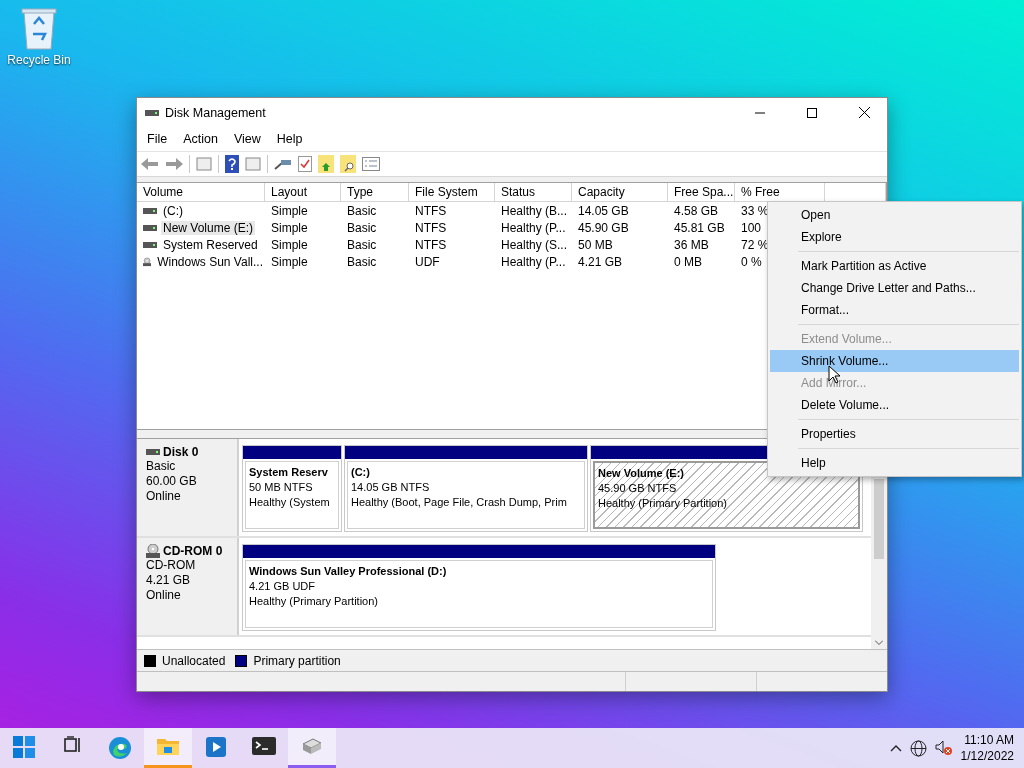 The image size is (1024, 768). What do you see at coordinates (289, 139) in the screenshot?
I see `menu-item: Help` at bounding box center [289, 139].